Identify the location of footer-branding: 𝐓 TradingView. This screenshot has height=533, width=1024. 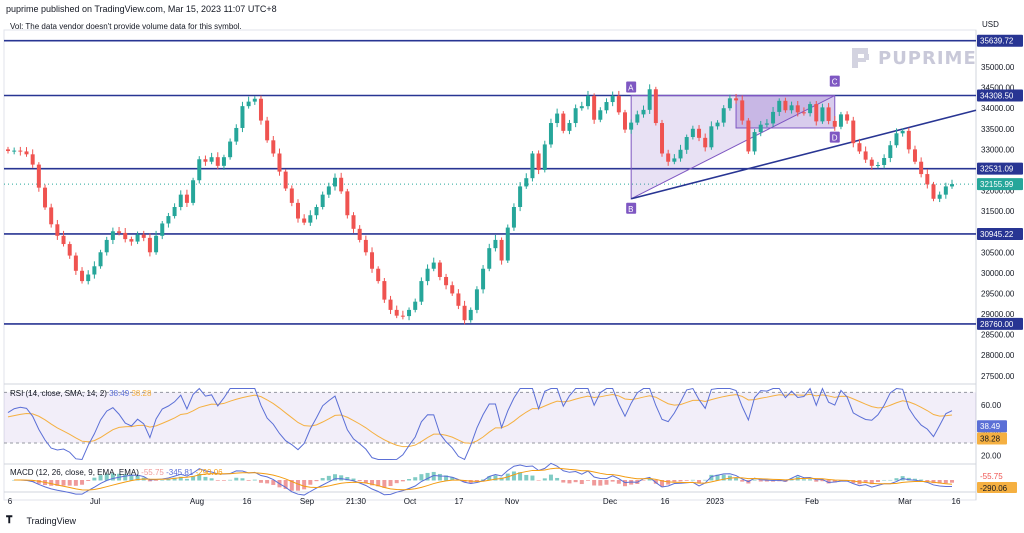
(41, 520).